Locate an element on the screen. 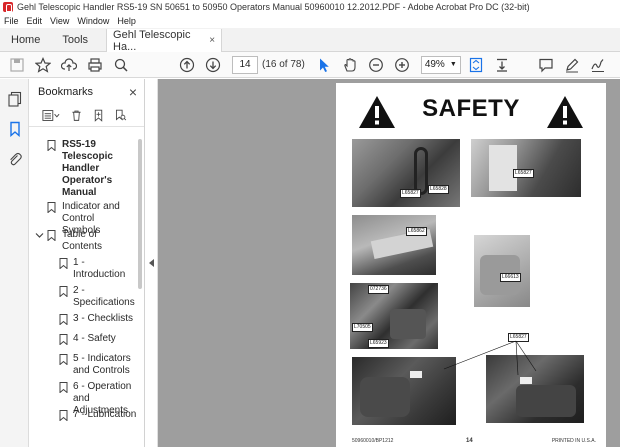  fit-page-icon is located at coordinates (476, 65).